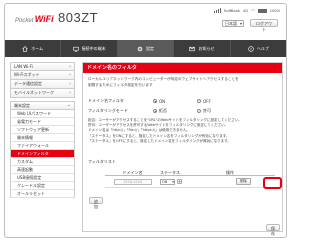 The image size is (320, 241). I want to click on sidebar-item-wifi-spot: Wi-Fiスポット, so click(42, 75).